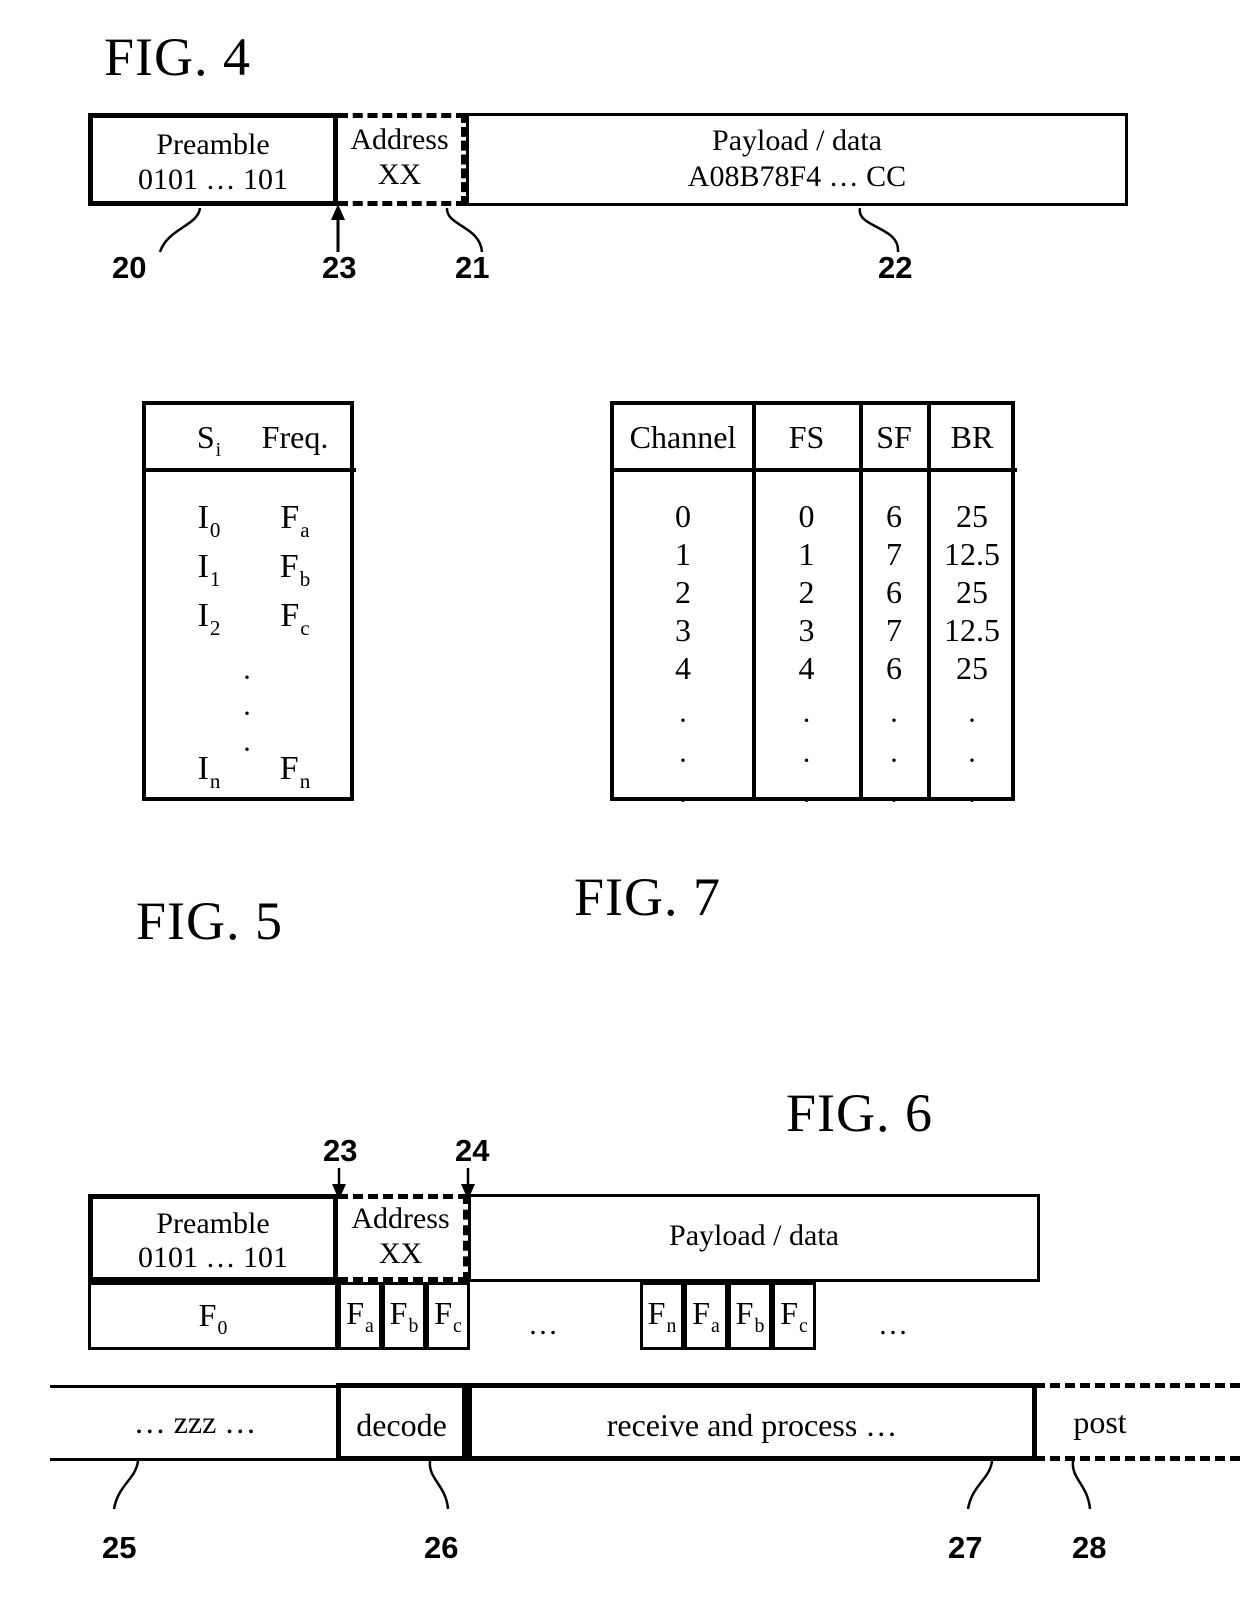  I want to click on fig4-address-line2: XX, so click(399, 174).